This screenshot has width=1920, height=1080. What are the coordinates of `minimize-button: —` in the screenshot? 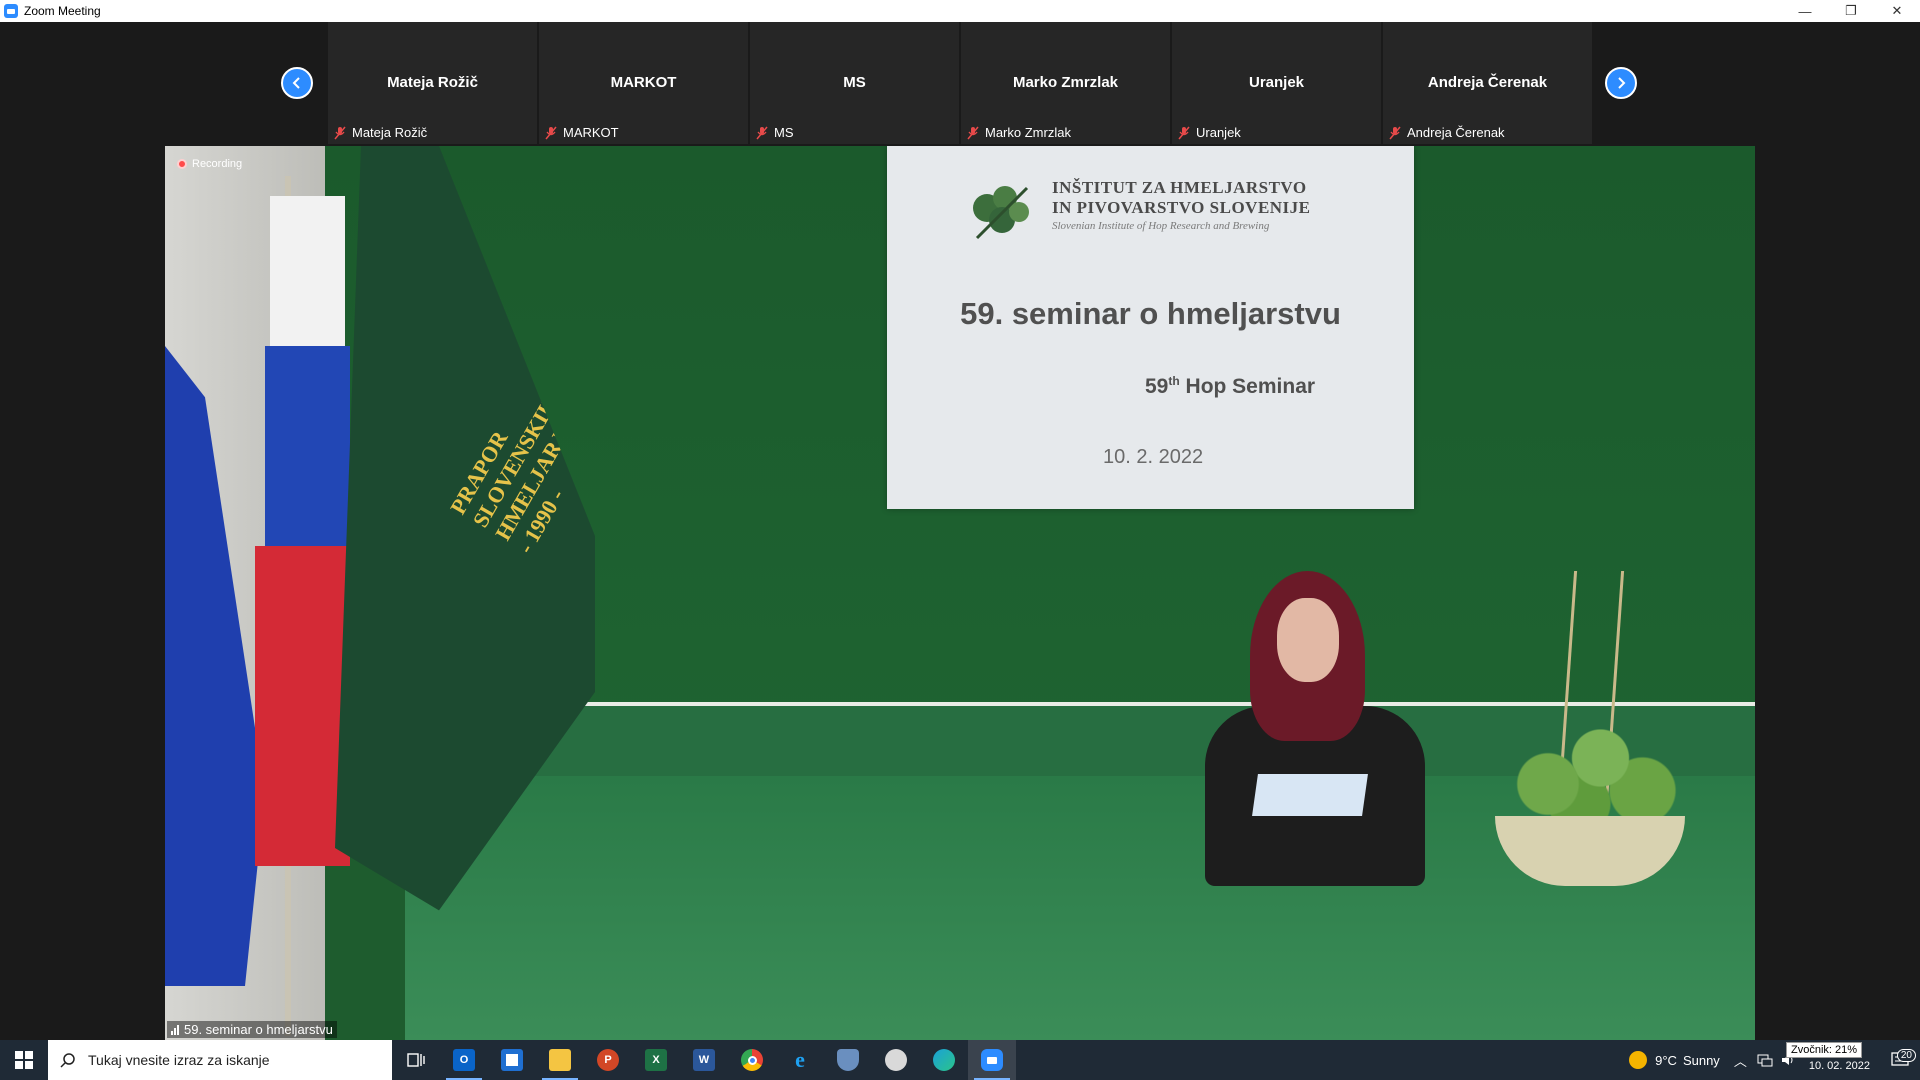 It's located at (1805, 11).